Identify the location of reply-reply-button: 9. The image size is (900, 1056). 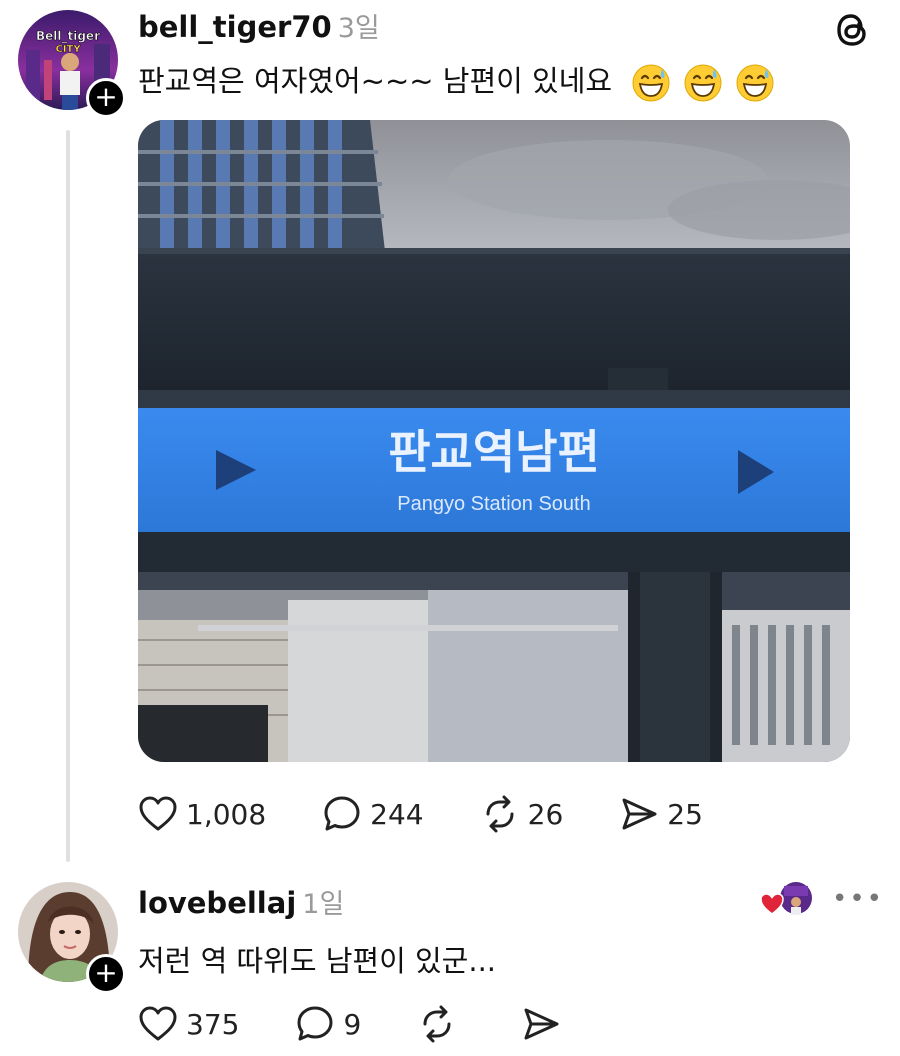
(328, 1024).